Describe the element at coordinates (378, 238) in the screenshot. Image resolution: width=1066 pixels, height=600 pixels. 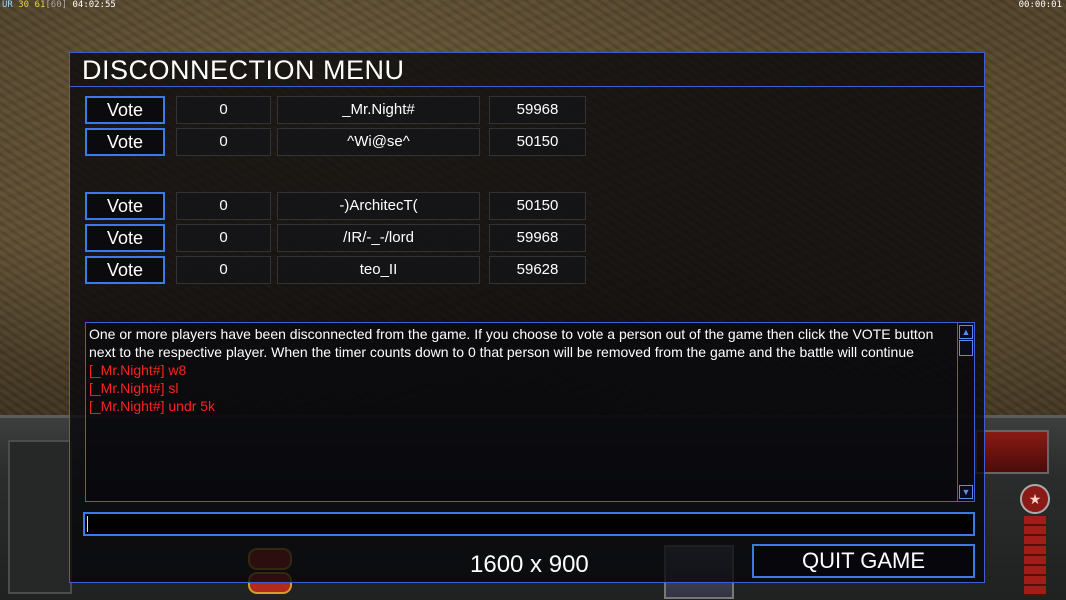
I see `player-name: /IR/-_-/lord` at that location.